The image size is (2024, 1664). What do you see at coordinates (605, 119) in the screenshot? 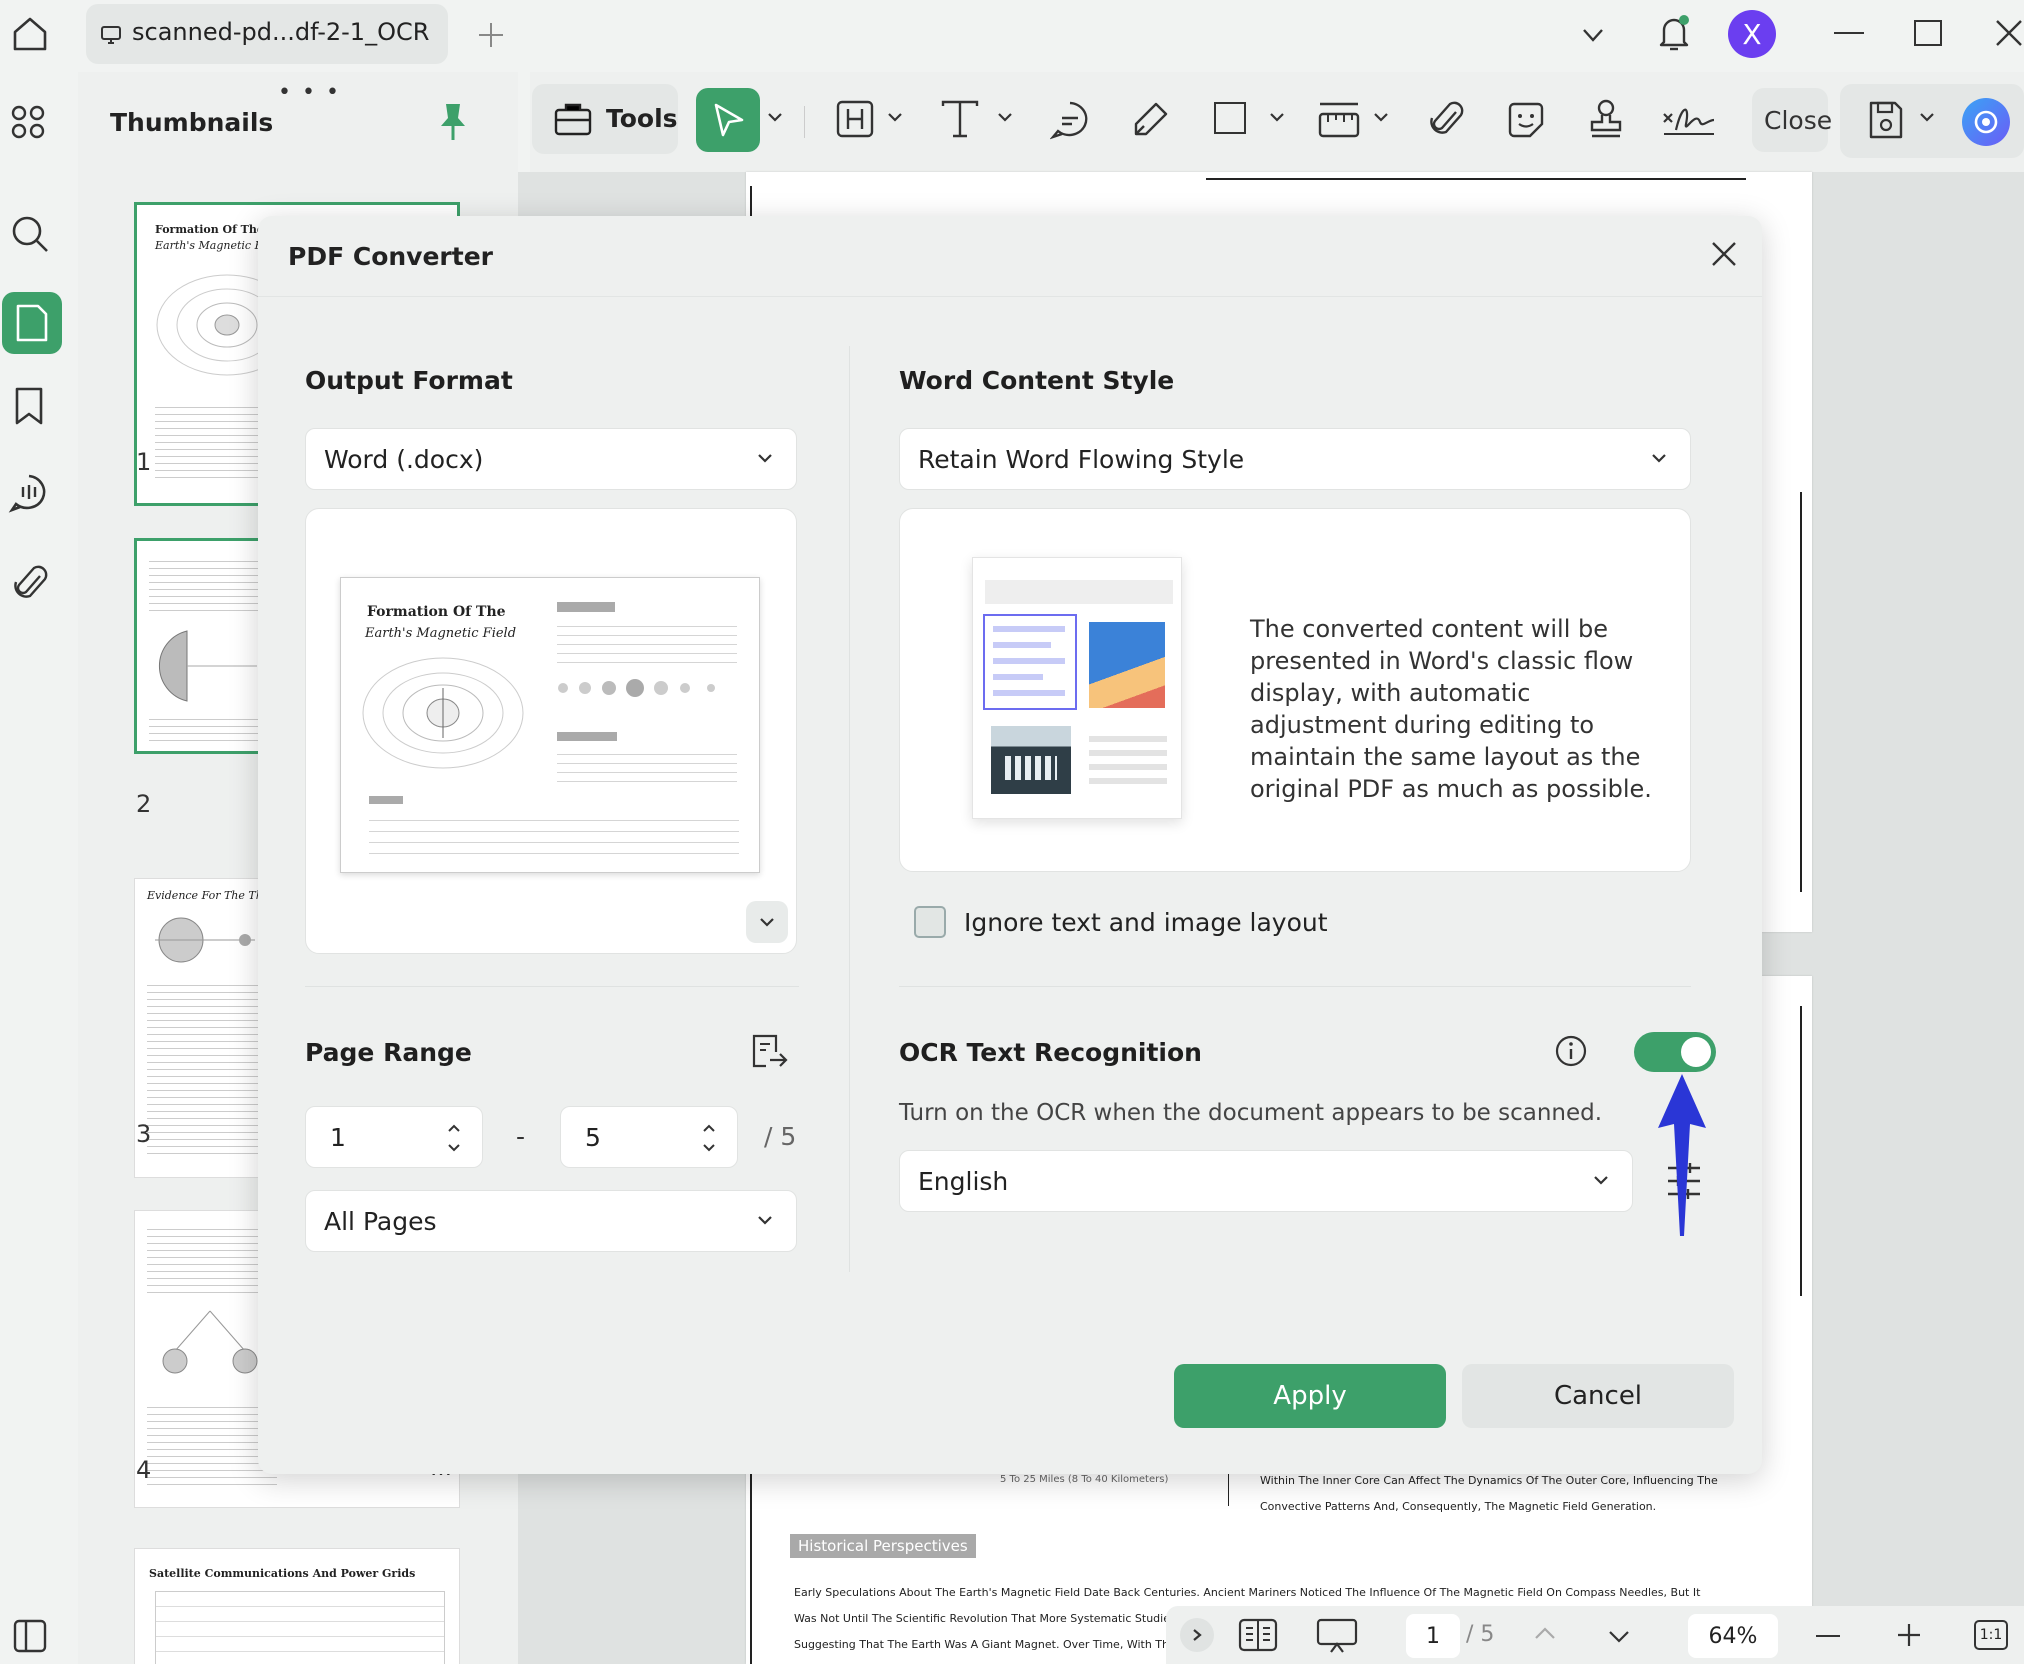
I see `tools-button: Tools` at bounding box center [605, 119].